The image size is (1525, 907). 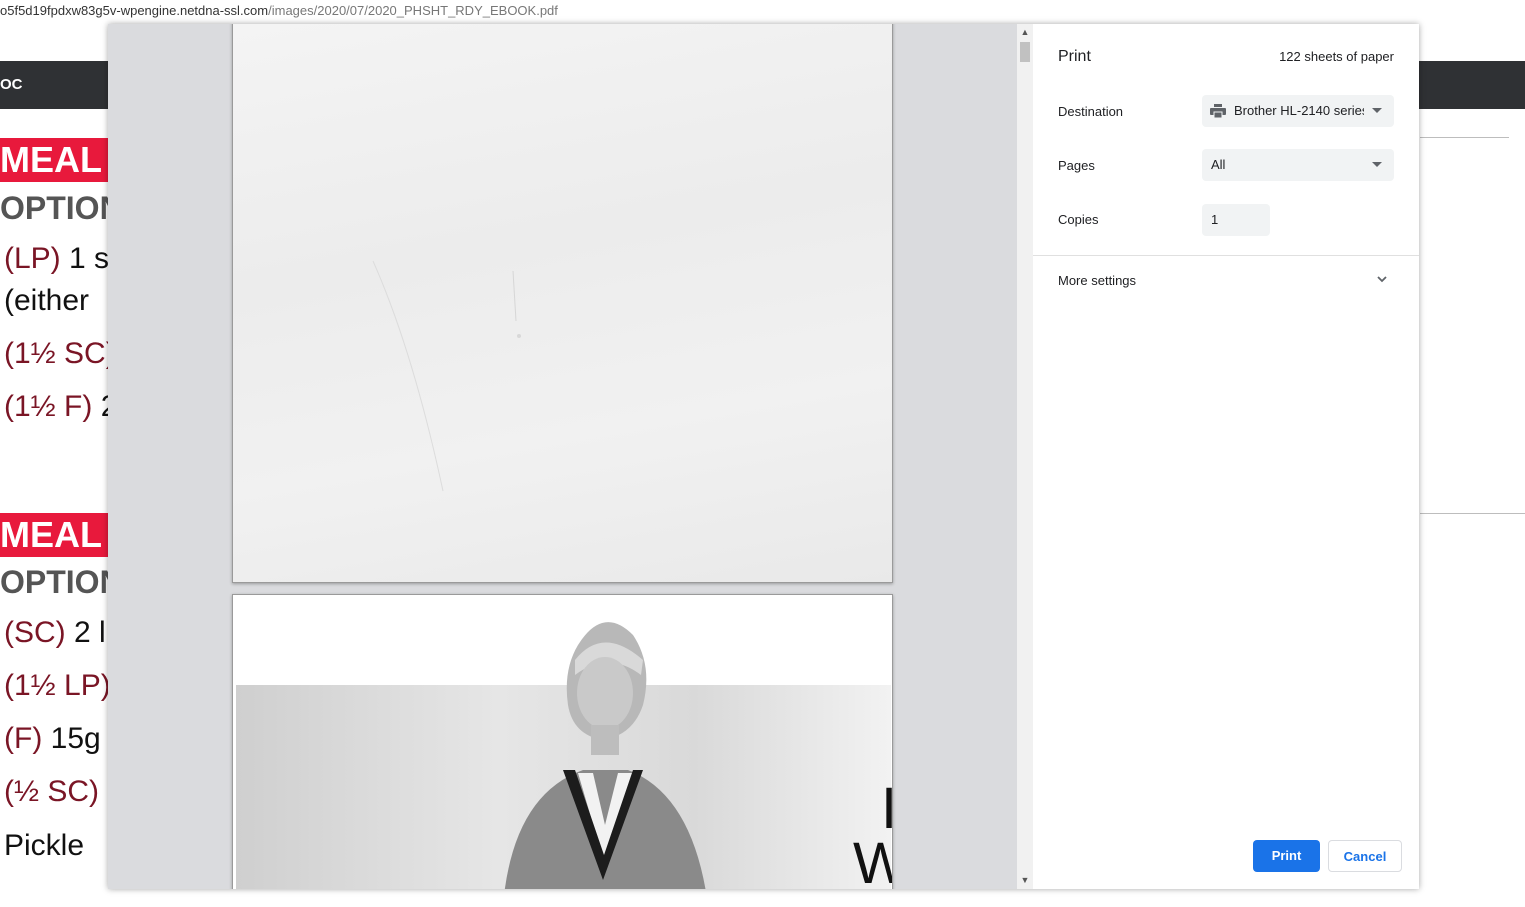 What do you see at coordinates (54, 160) in the screenshot?
I see `background-meal-band-1: MEAL T` at bounding box center [54, 160].